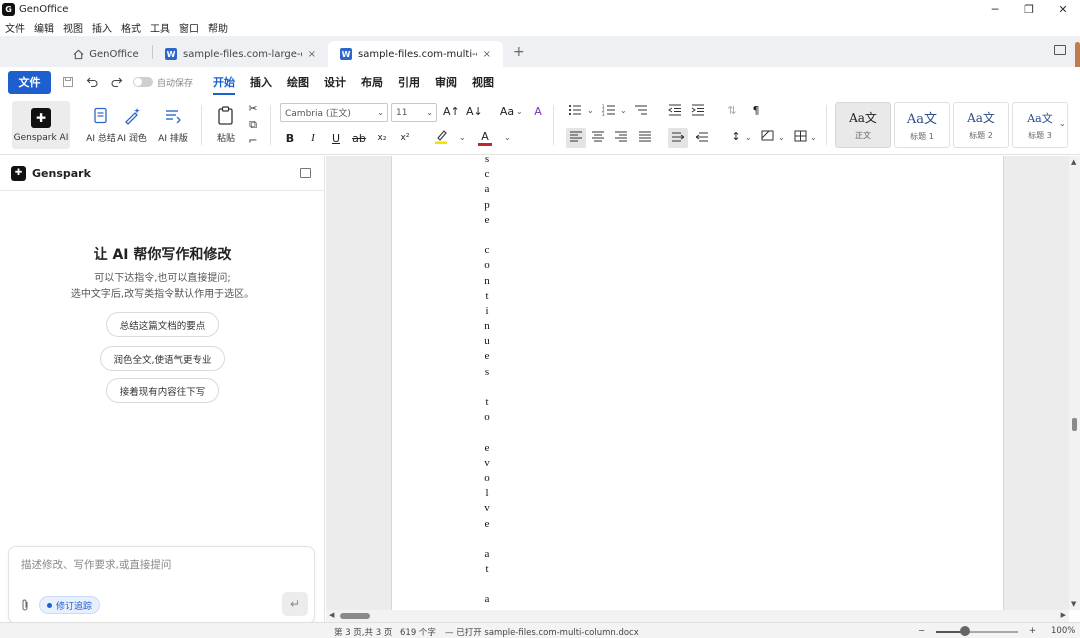  I want to click on send-button: ↵, so click(295, 604).